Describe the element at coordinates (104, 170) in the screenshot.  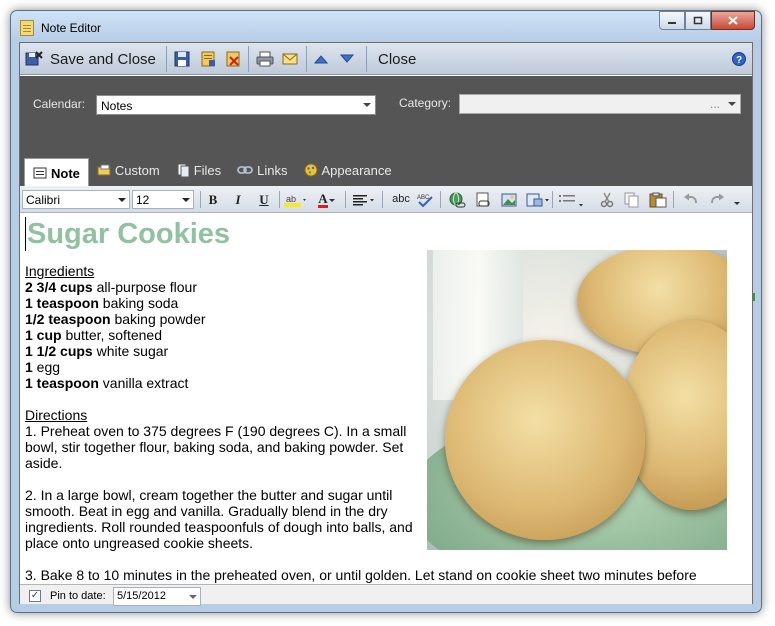
I see `custom-icon` at that location.